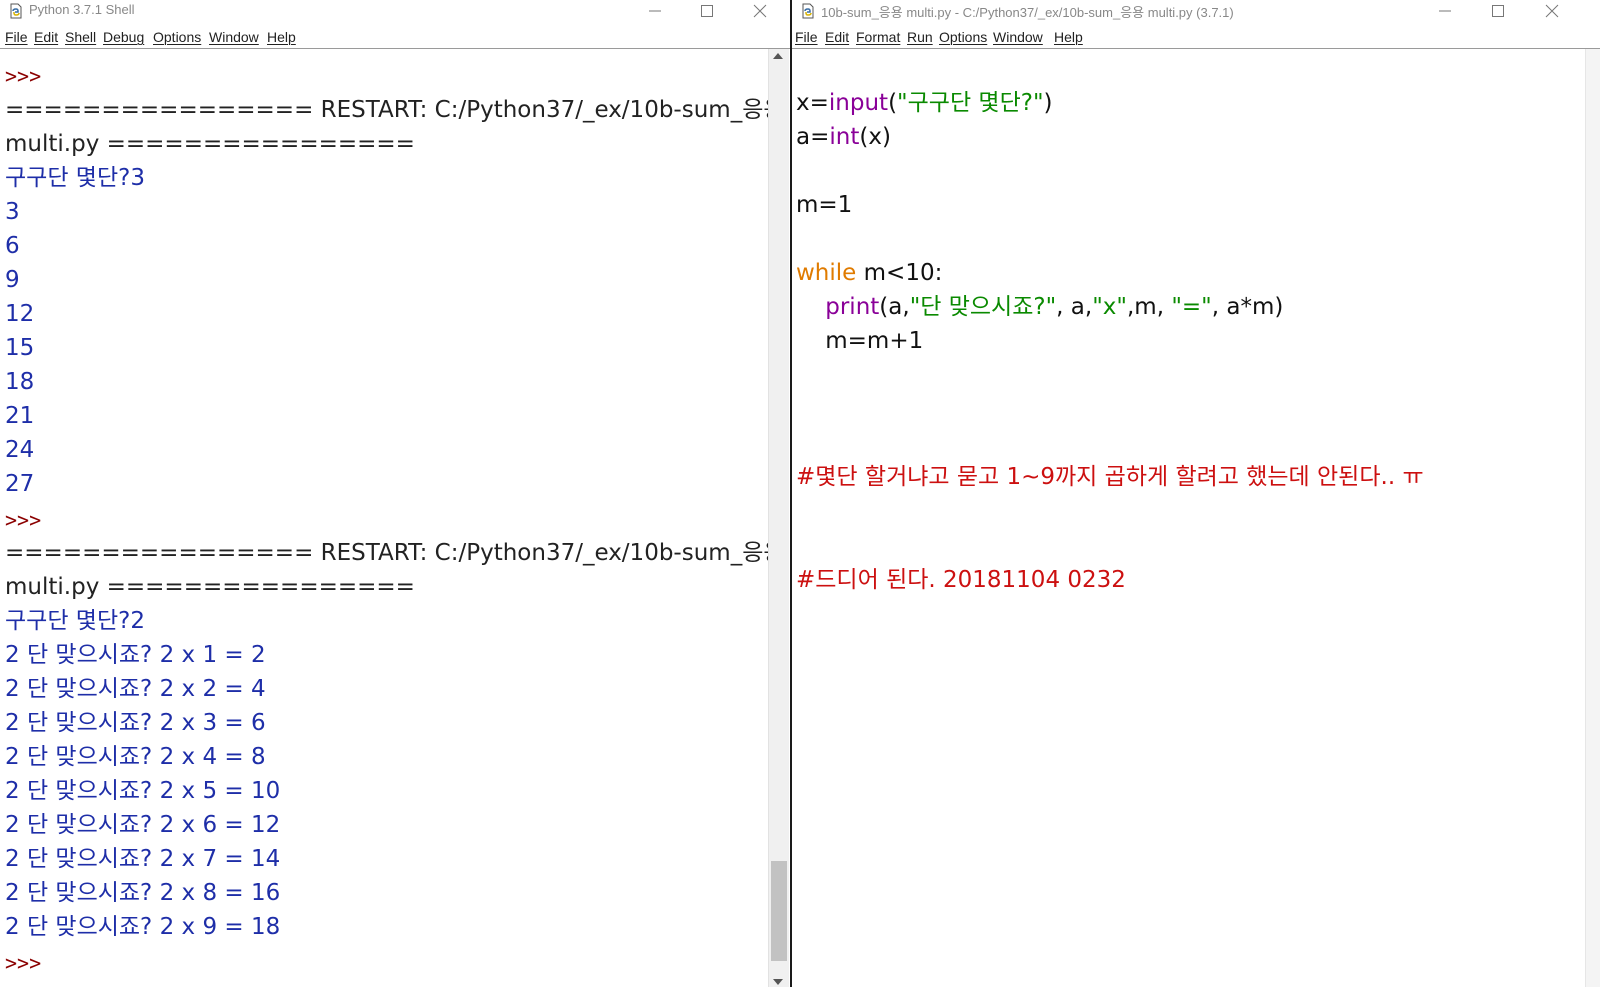 The width and height of the screenshot is (1600, 987). I want to click on code-token: ), so click(1048, 103).